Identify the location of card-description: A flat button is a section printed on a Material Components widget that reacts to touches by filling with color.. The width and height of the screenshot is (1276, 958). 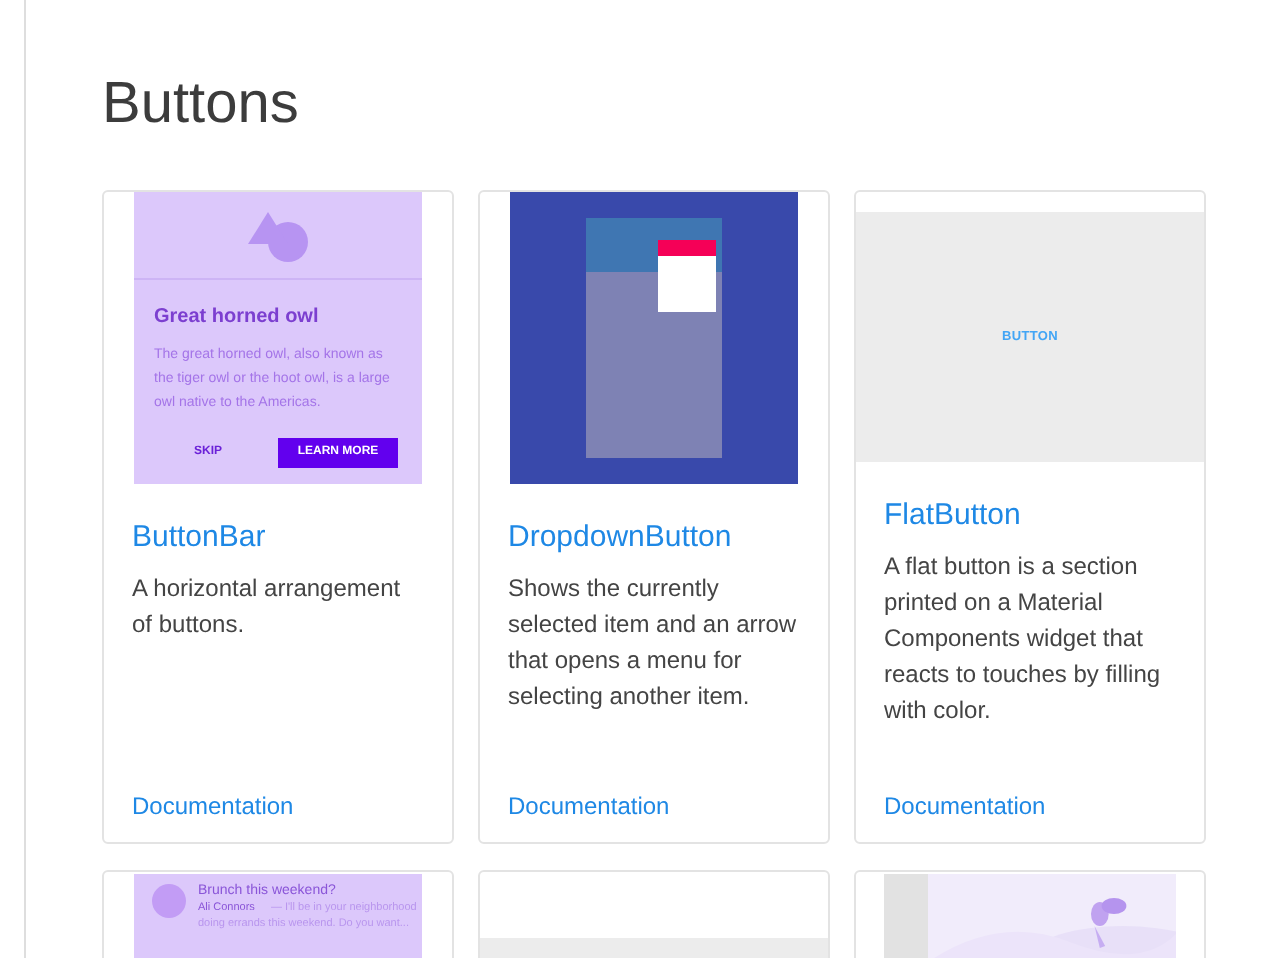
(1023, 639).